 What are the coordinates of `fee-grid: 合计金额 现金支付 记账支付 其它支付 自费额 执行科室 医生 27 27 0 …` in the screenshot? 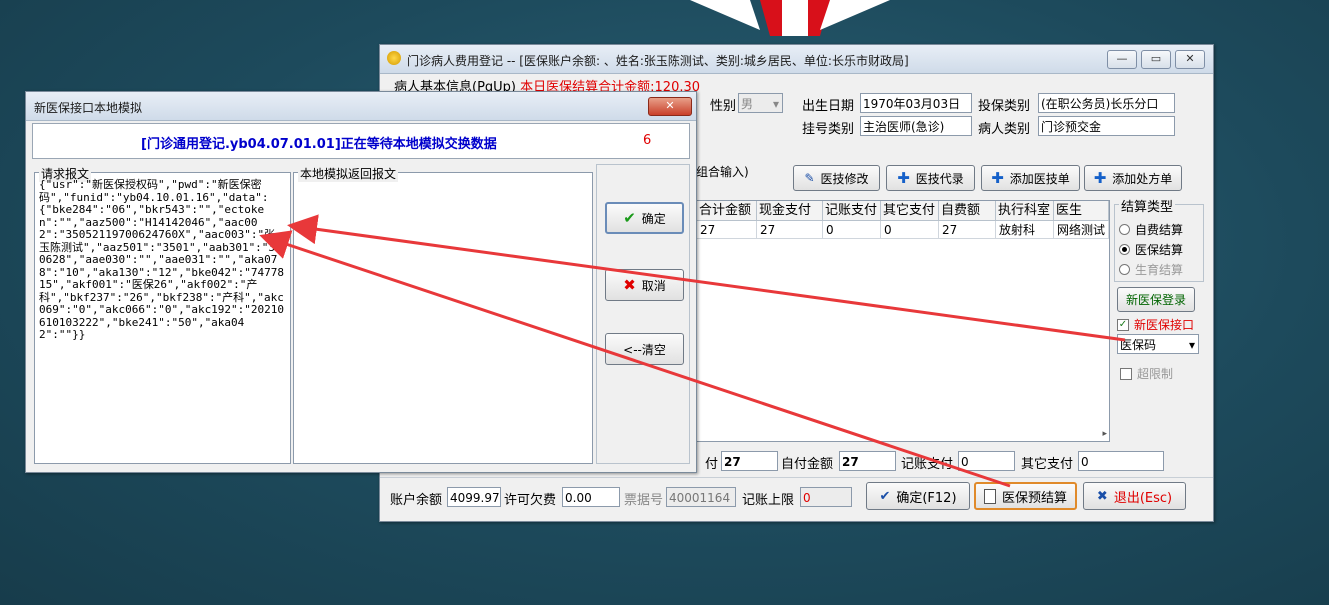 It's located at (903, 321).